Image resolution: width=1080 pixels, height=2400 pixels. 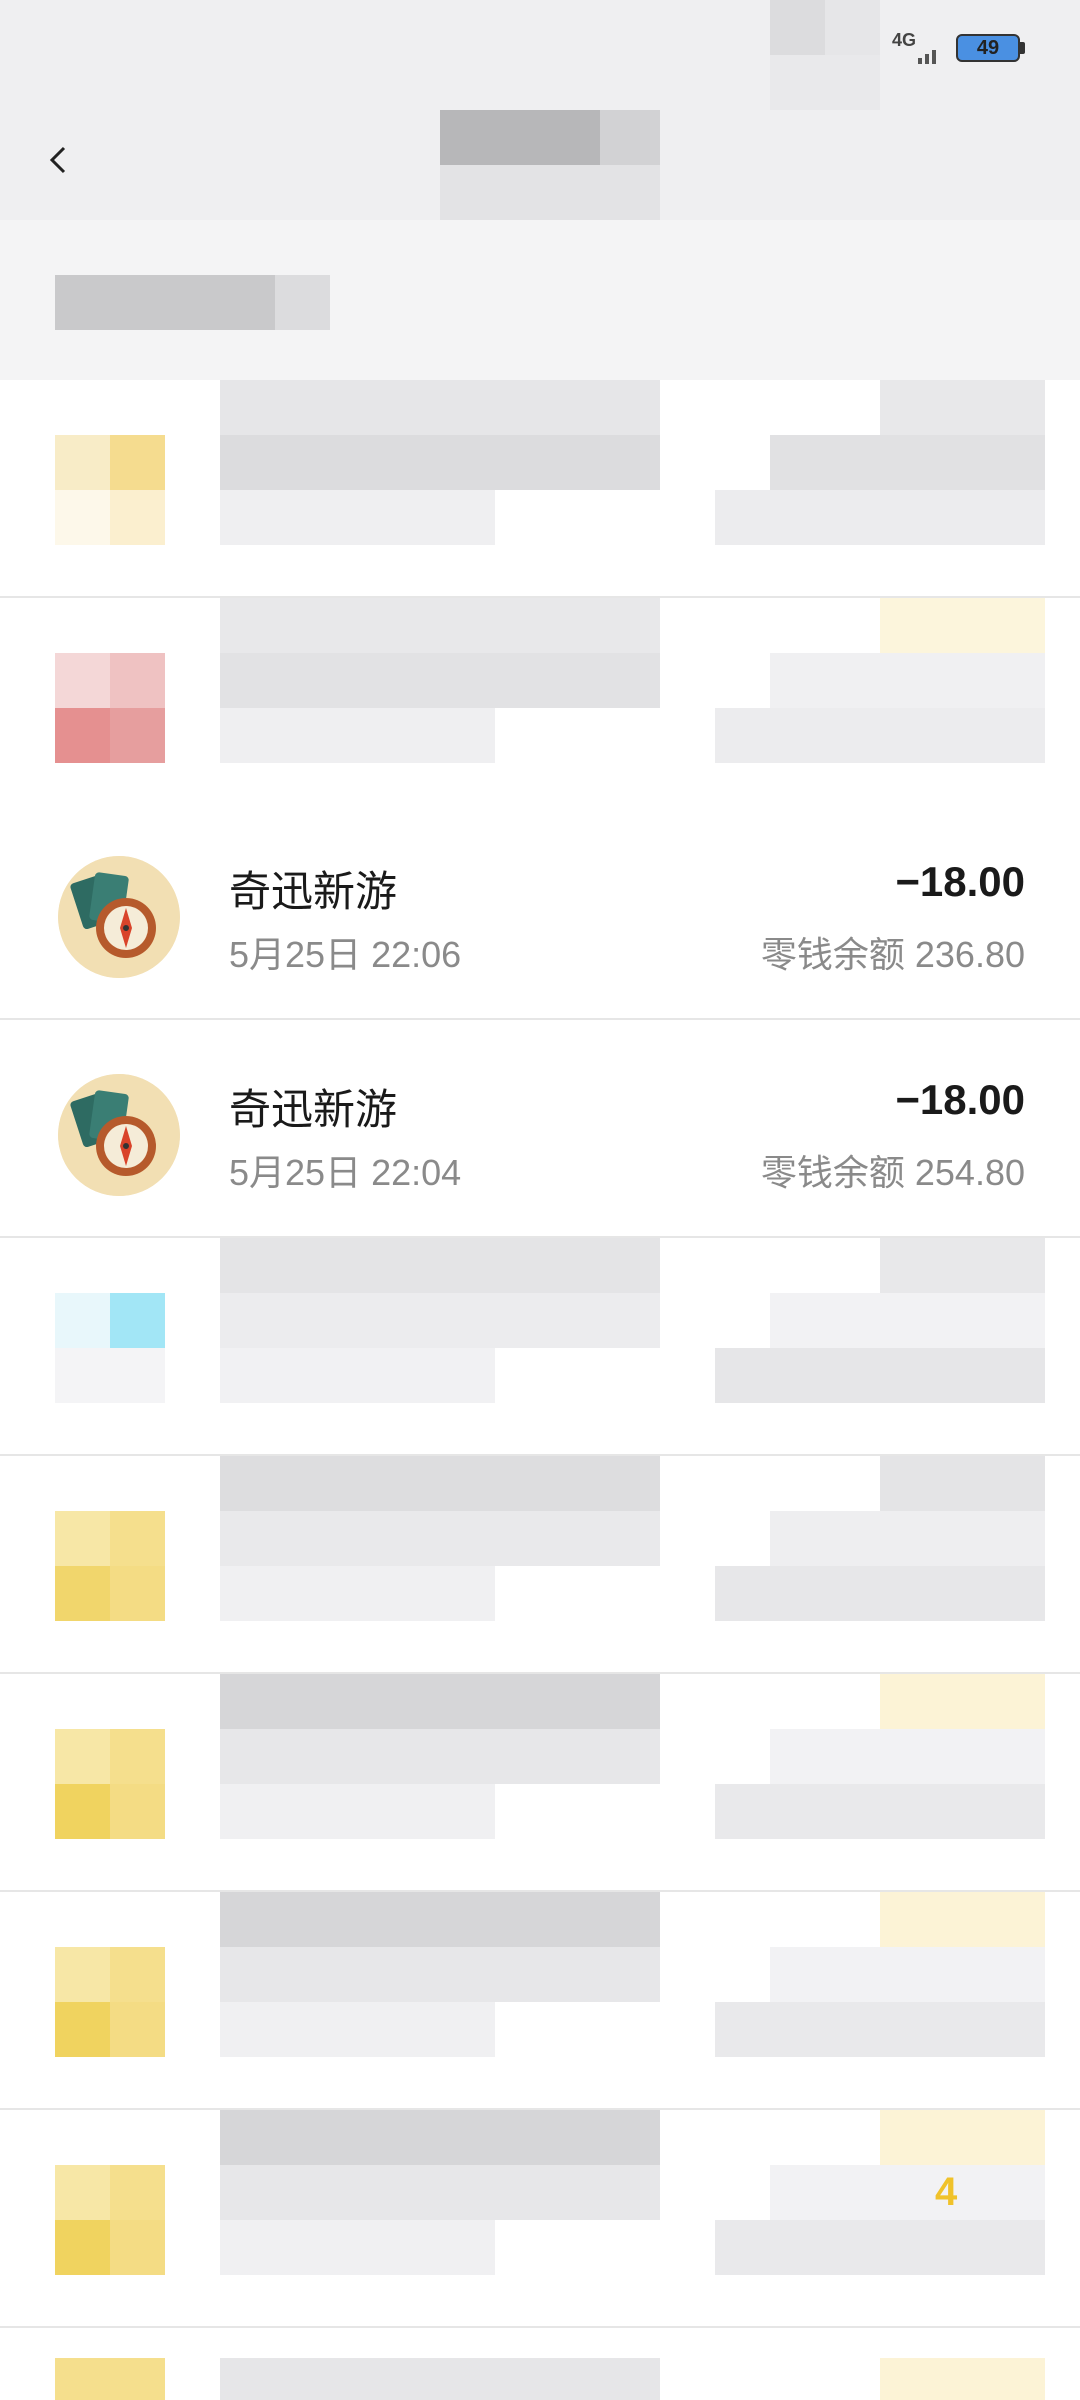 What do you see at coordinates (165, 302) in the screenshot?
I see `filter-label-redacted` at bounding box center [165, 302].